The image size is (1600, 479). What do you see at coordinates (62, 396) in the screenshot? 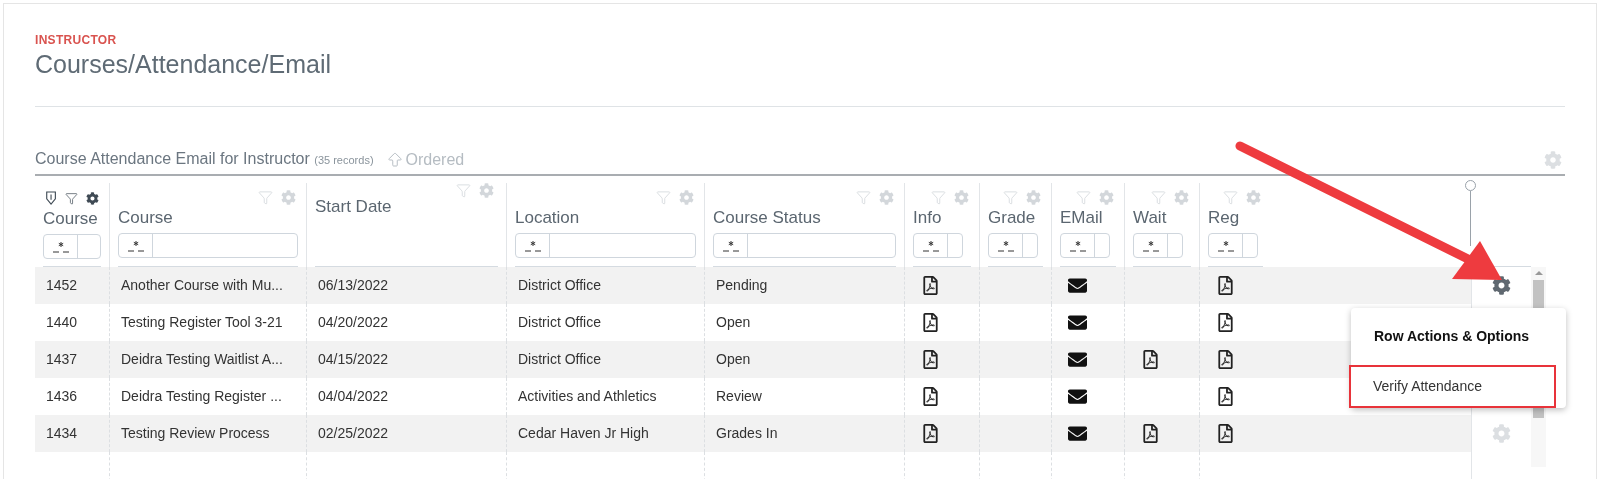
I see `table-cell-text: 1436` at bounding box center [62, 396].